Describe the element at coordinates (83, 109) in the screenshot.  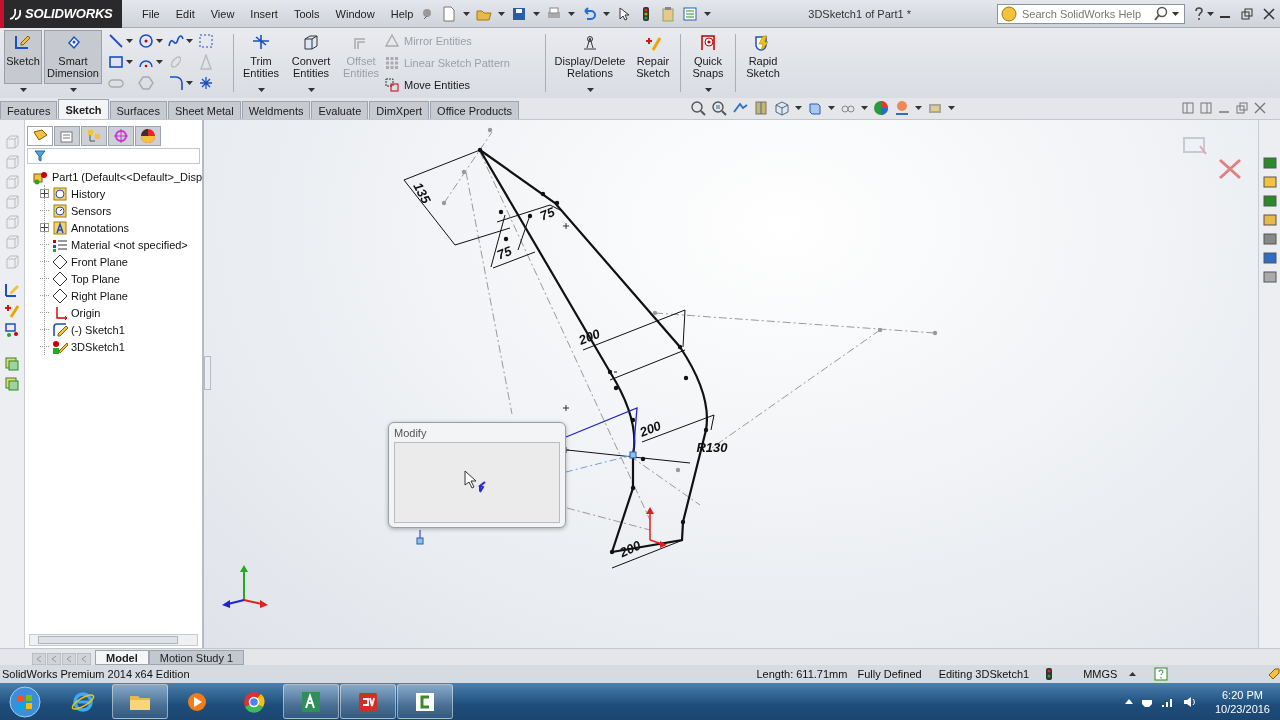
I see `command-tab: Sketch` at that location.